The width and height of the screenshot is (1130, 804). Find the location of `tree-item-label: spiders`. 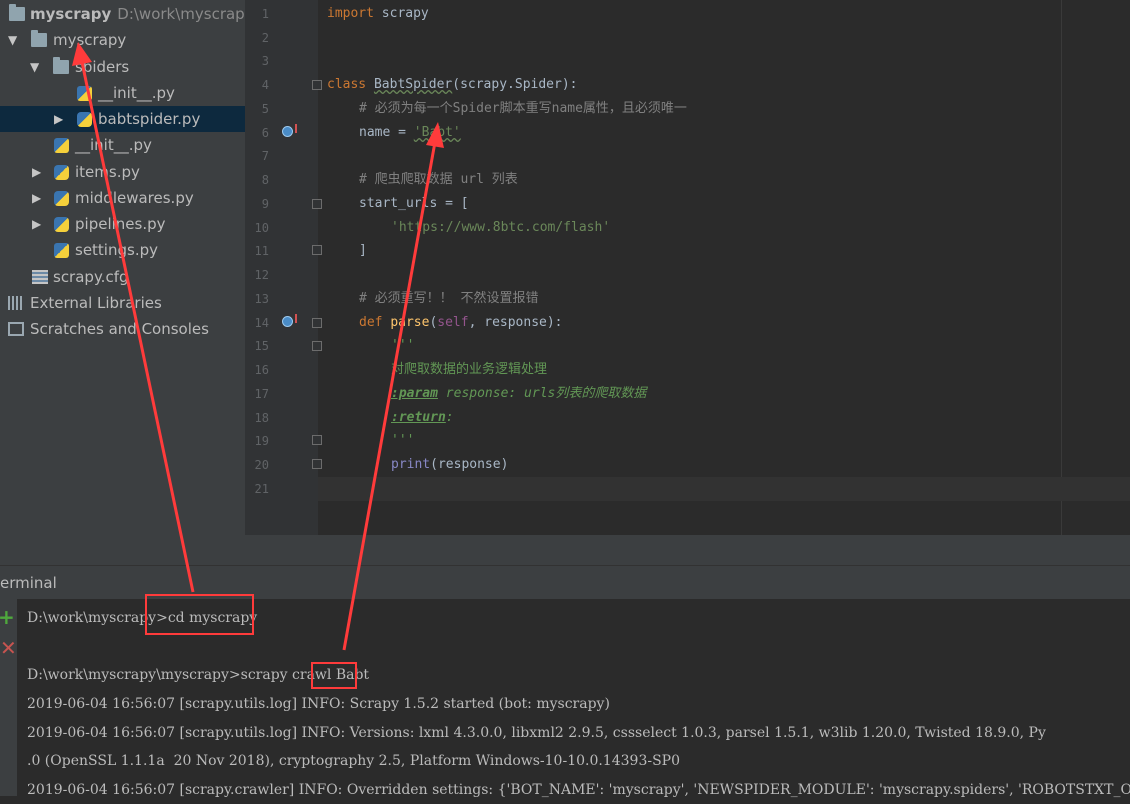

tree-item-label: spiders is located at coordinates (102, 67).